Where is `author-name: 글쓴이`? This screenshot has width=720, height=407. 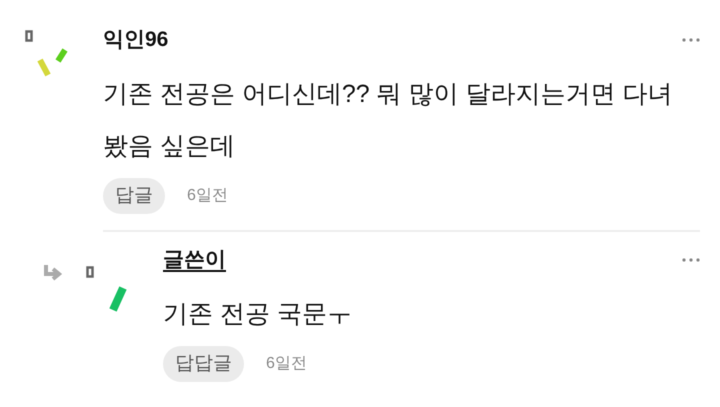 author-name: 글쓴이 is located at coordinates (194, 260).